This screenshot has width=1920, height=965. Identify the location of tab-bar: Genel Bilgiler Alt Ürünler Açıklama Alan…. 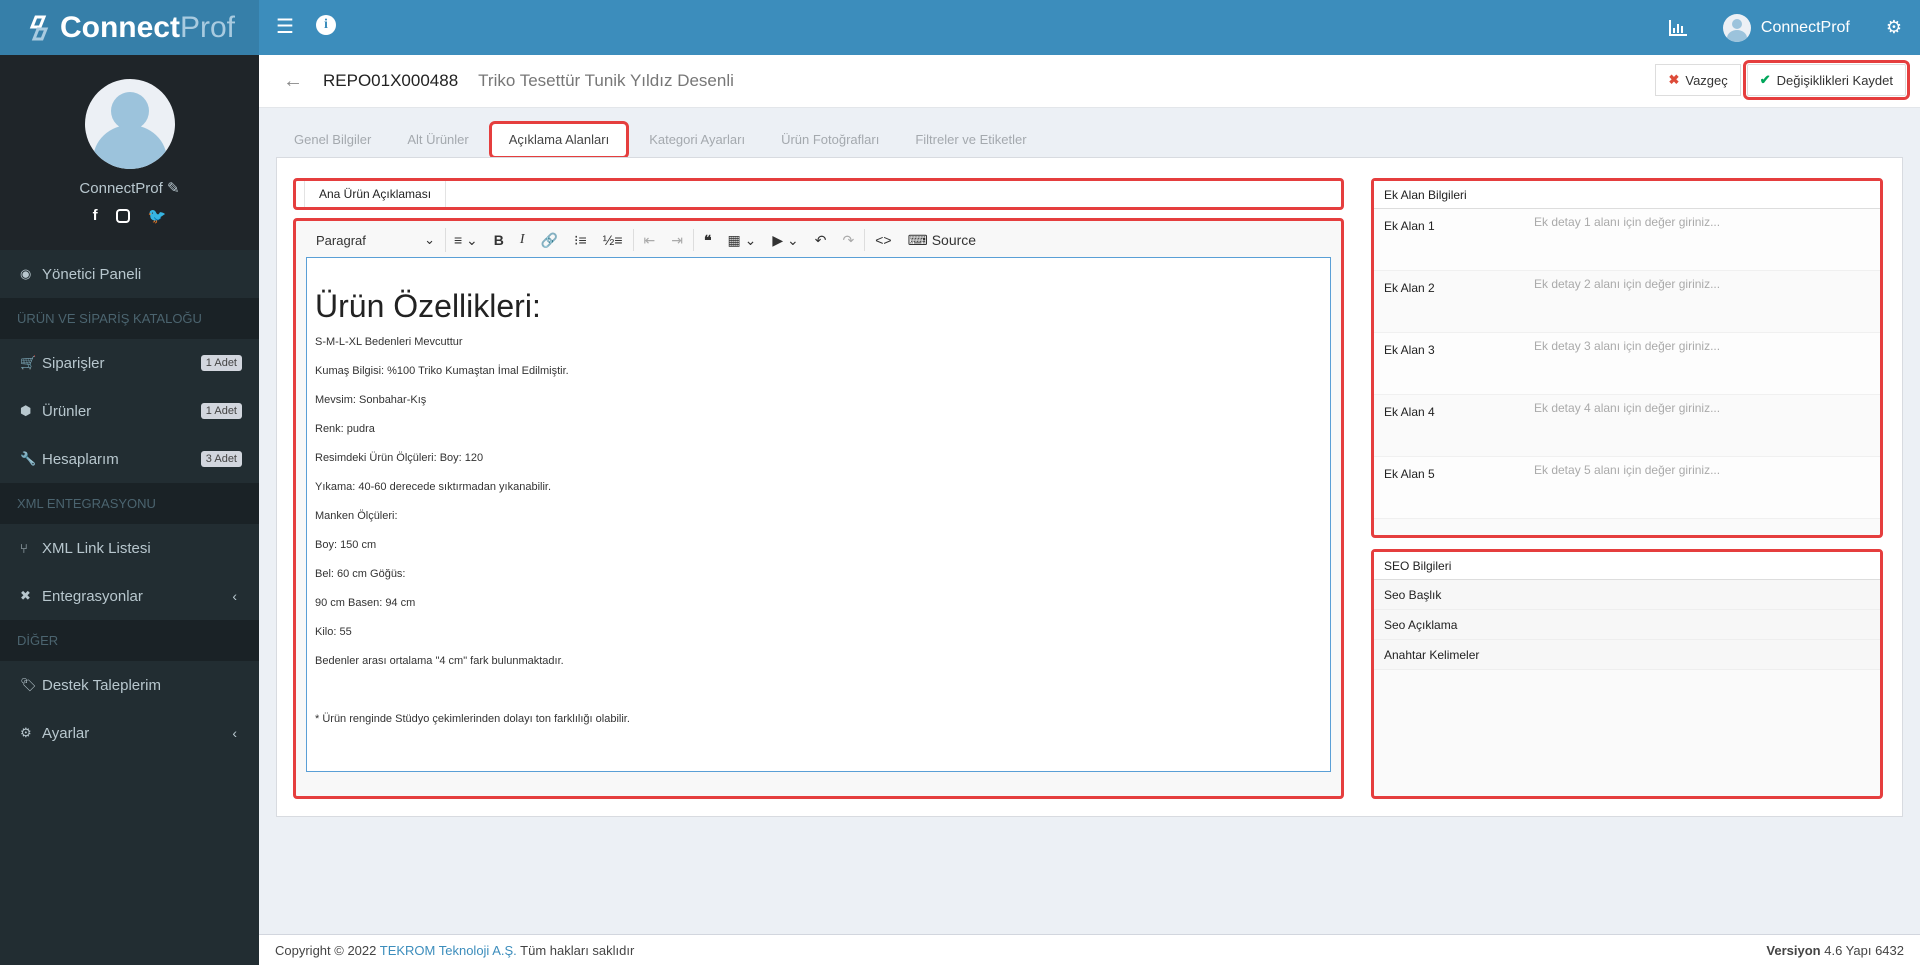
(660, 140).